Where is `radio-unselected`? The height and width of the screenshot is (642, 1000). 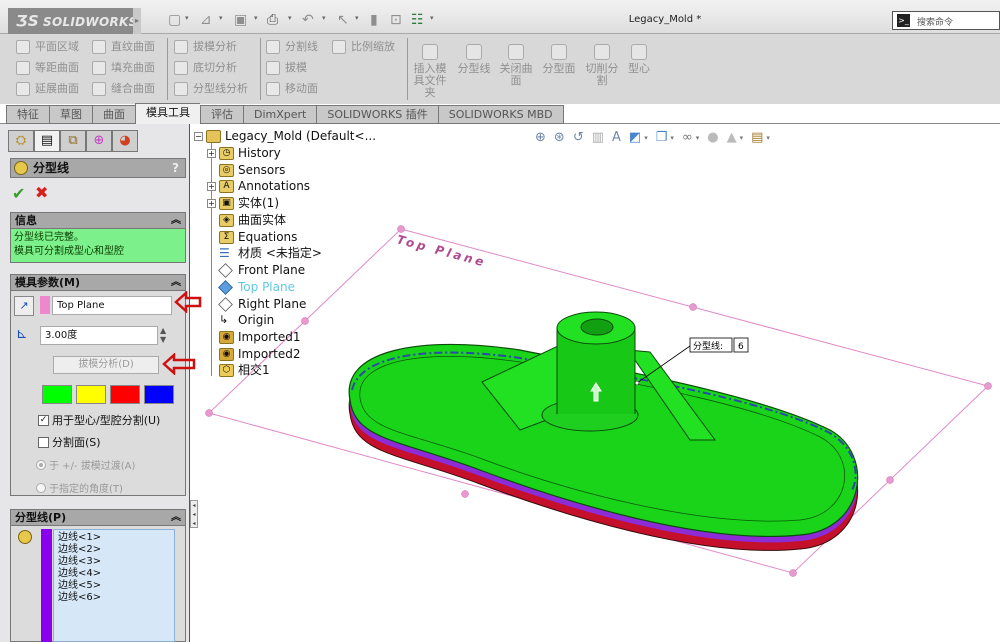 radio-unselected is located at coordinates (41, 487).